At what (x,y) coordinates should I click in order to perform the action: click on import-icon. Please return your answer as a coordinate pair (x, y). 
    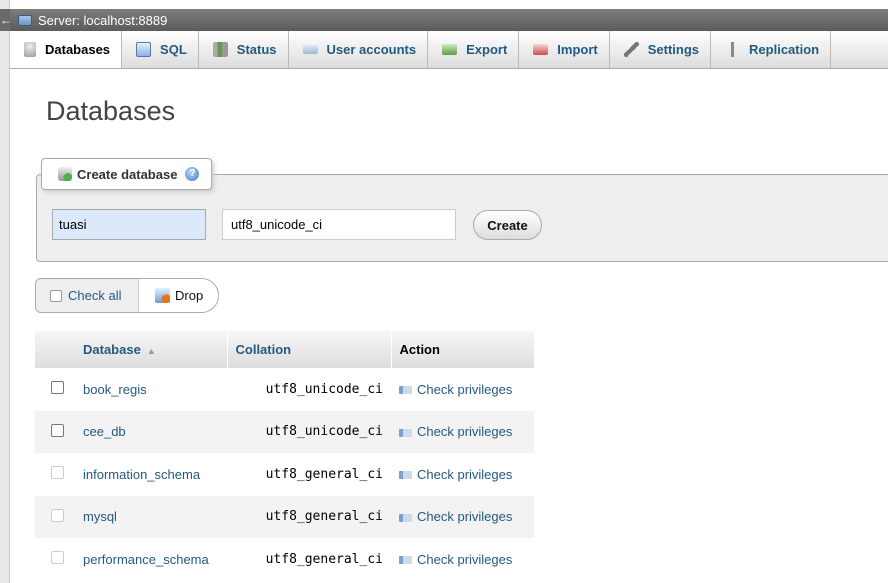
    Looking at the image, I should click on (541, 49).